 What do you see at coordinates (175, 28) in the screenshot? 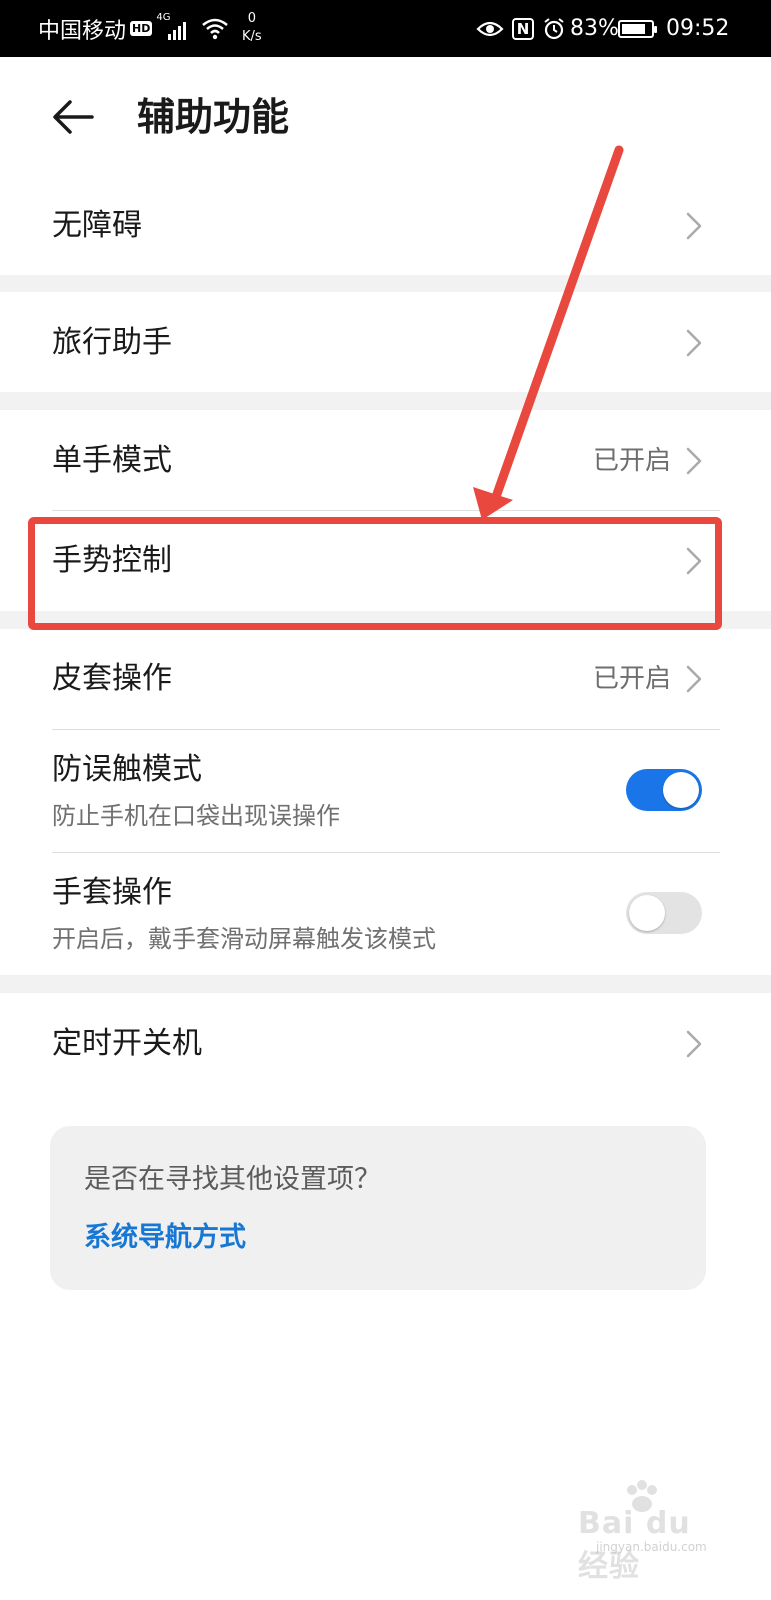
I see `signal-icon: 4G` at bounding box center [175, 28].